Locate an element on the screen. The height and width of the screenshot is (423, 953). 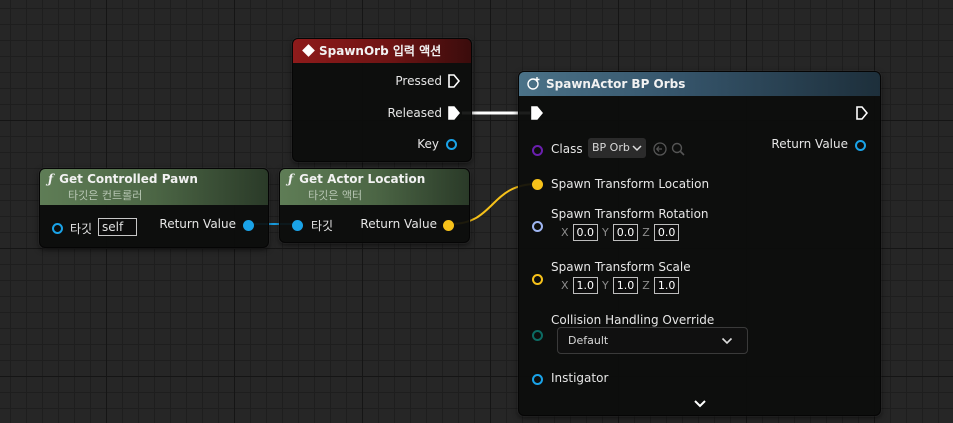
rotation-y-label: Y is located at coordinates (605, 232).